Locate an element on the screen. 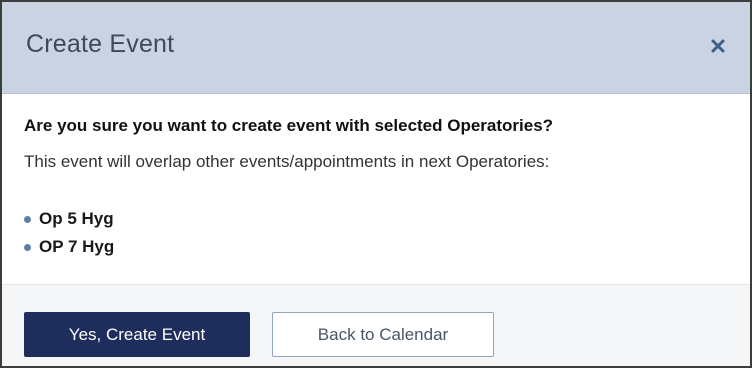 This screenshot has width=752, height=368. close-icon is located at coordinates (718, 46).